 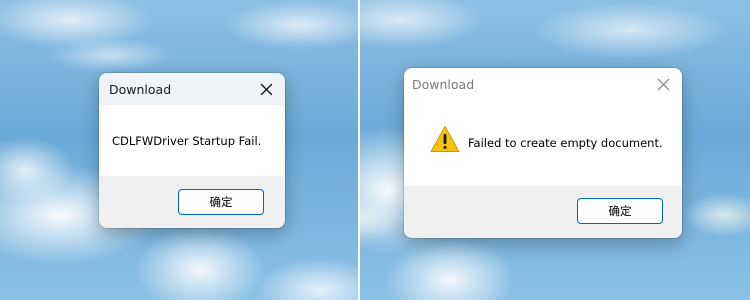 I want to click on message-area: Failed to create empty document., so click(x=543, y=143).